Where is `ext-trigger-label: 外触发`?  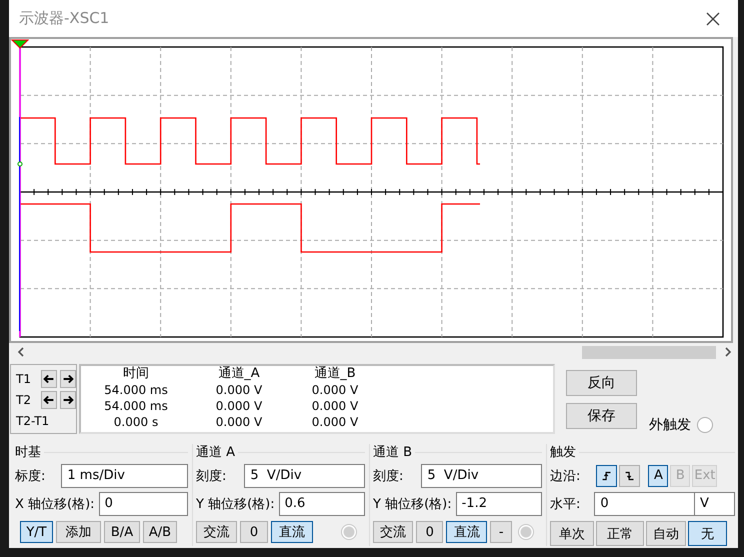 ext-trigger-label: 外触发 is located at coordinates (670, 425).